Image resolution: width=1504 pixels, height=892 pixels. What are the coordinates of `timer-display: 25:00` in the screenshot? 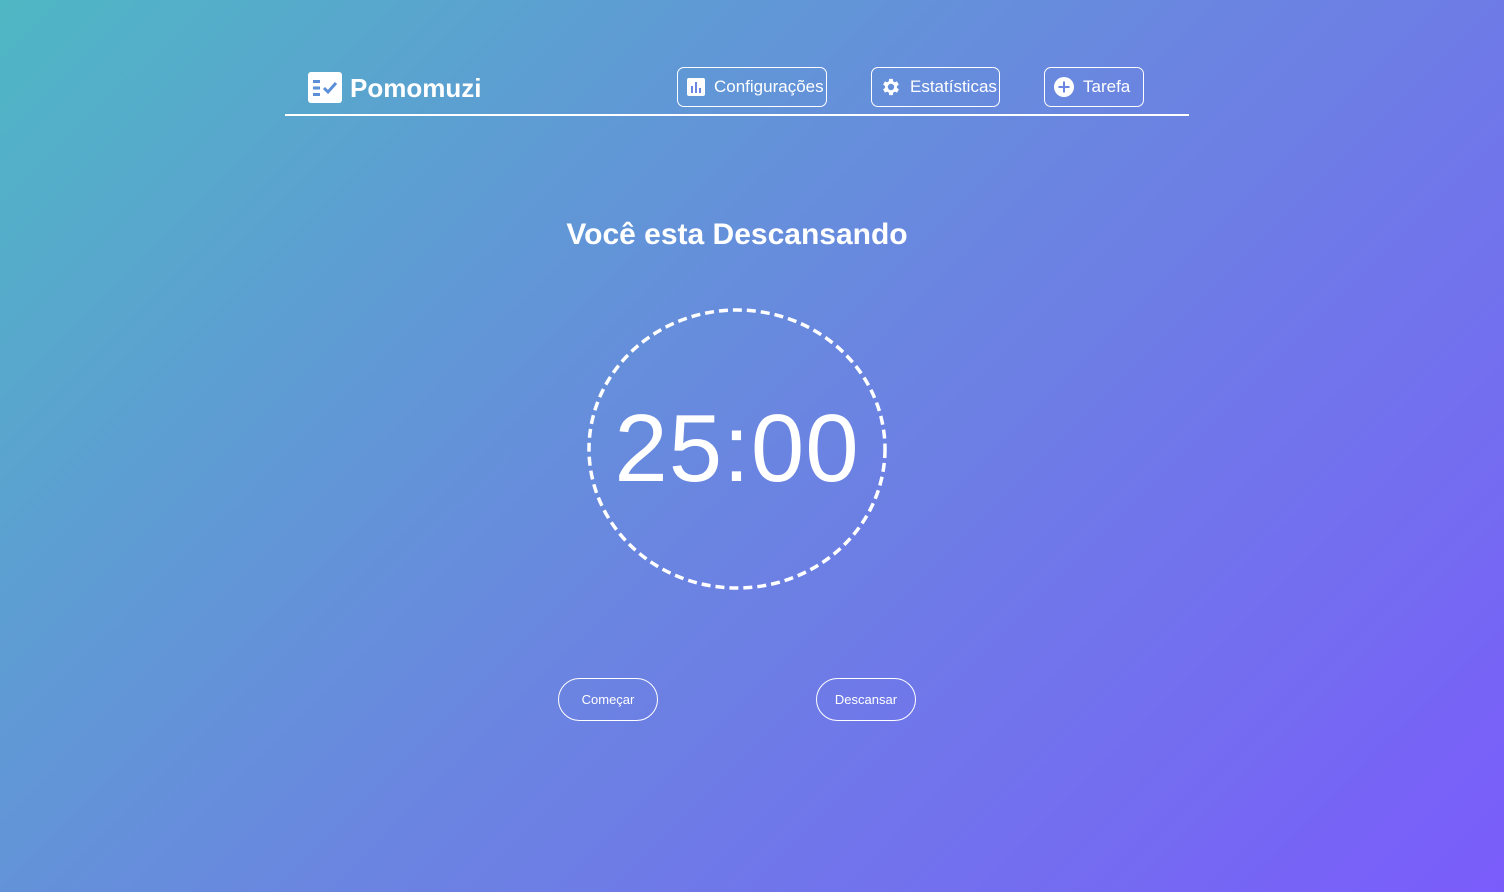 It's located at (737, 448).